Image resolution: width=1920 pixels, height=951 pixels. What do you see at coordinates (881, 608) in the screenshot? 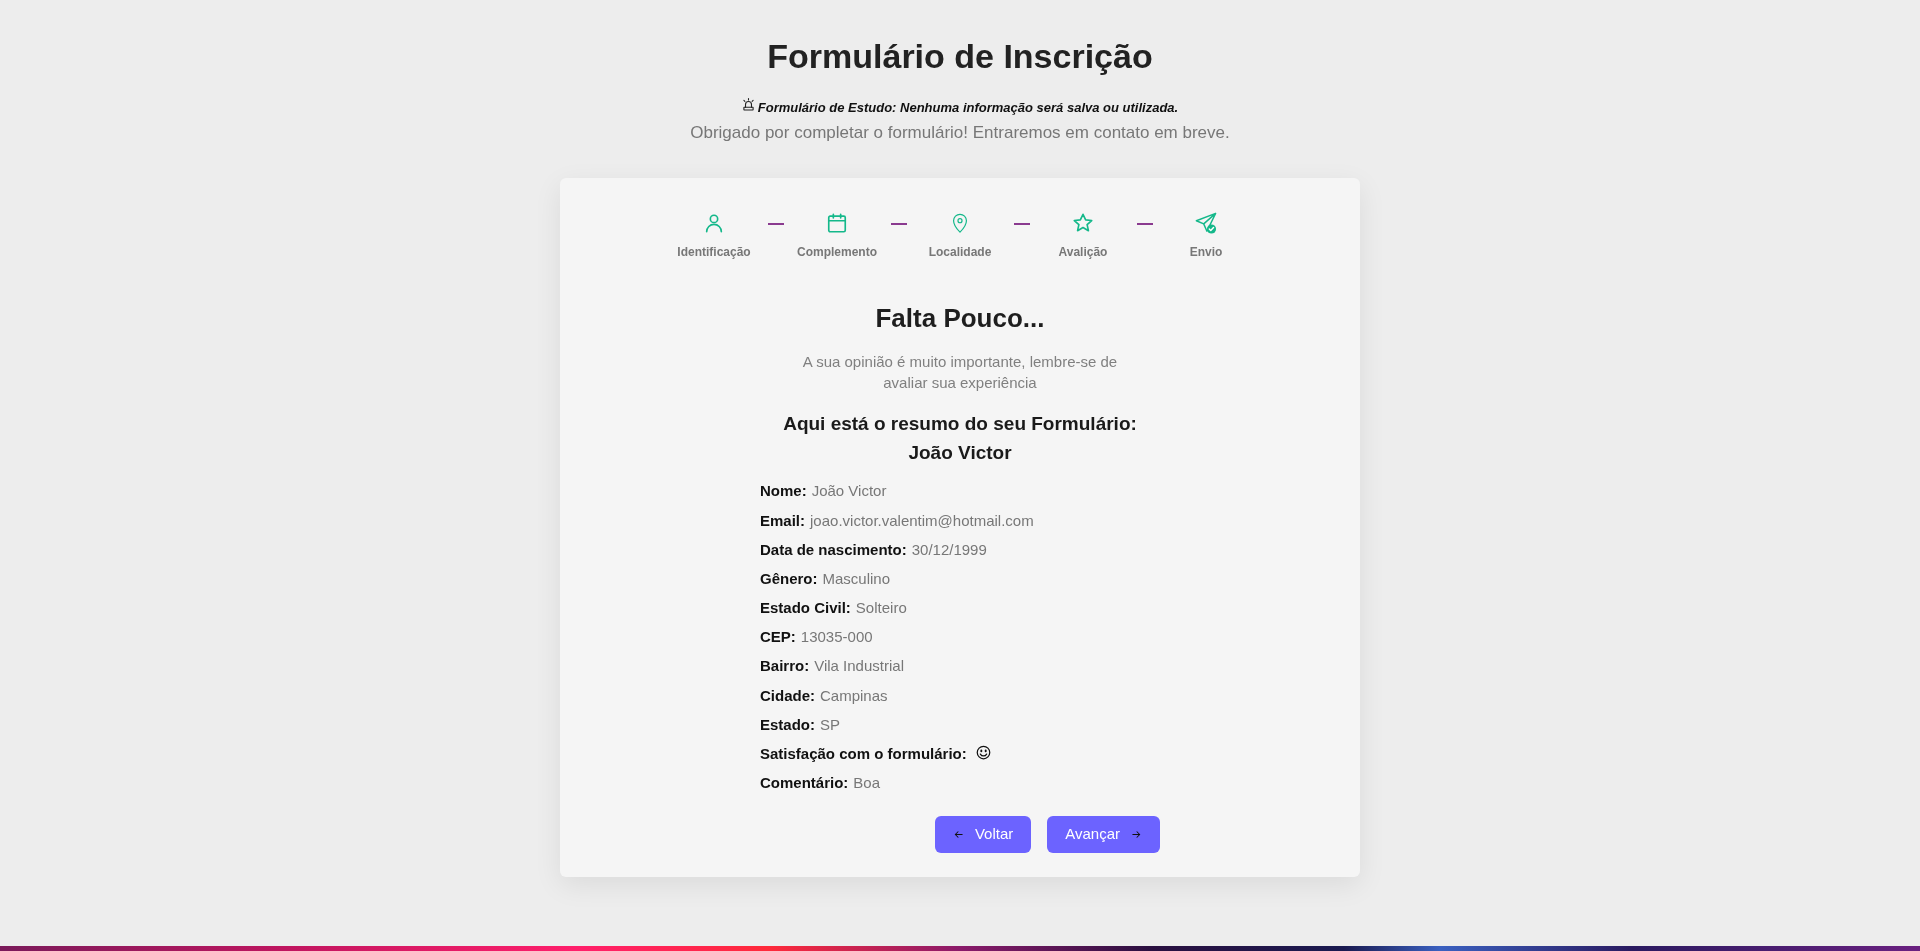
I see `field-value: Solteiro` at bounding box center [881, 608].